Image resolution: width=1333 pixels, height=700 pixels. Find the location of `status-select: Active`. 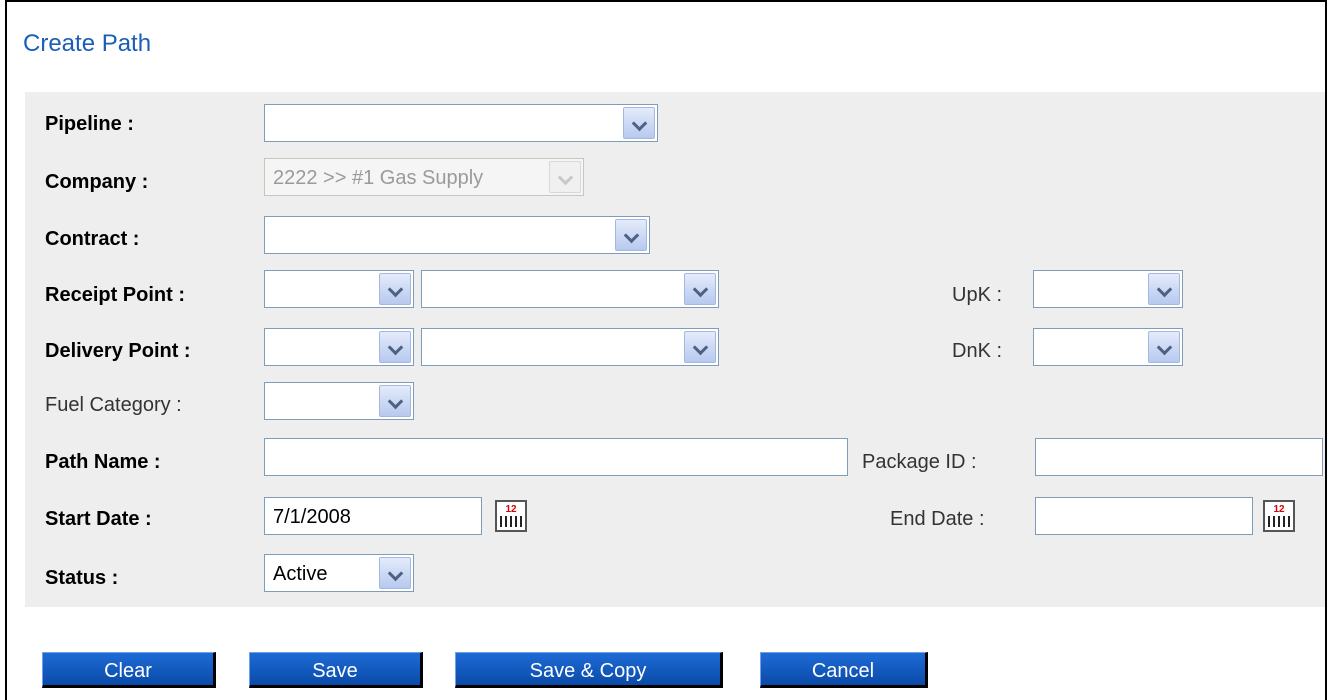

status-select: Active is located at coordinates (339, 573).